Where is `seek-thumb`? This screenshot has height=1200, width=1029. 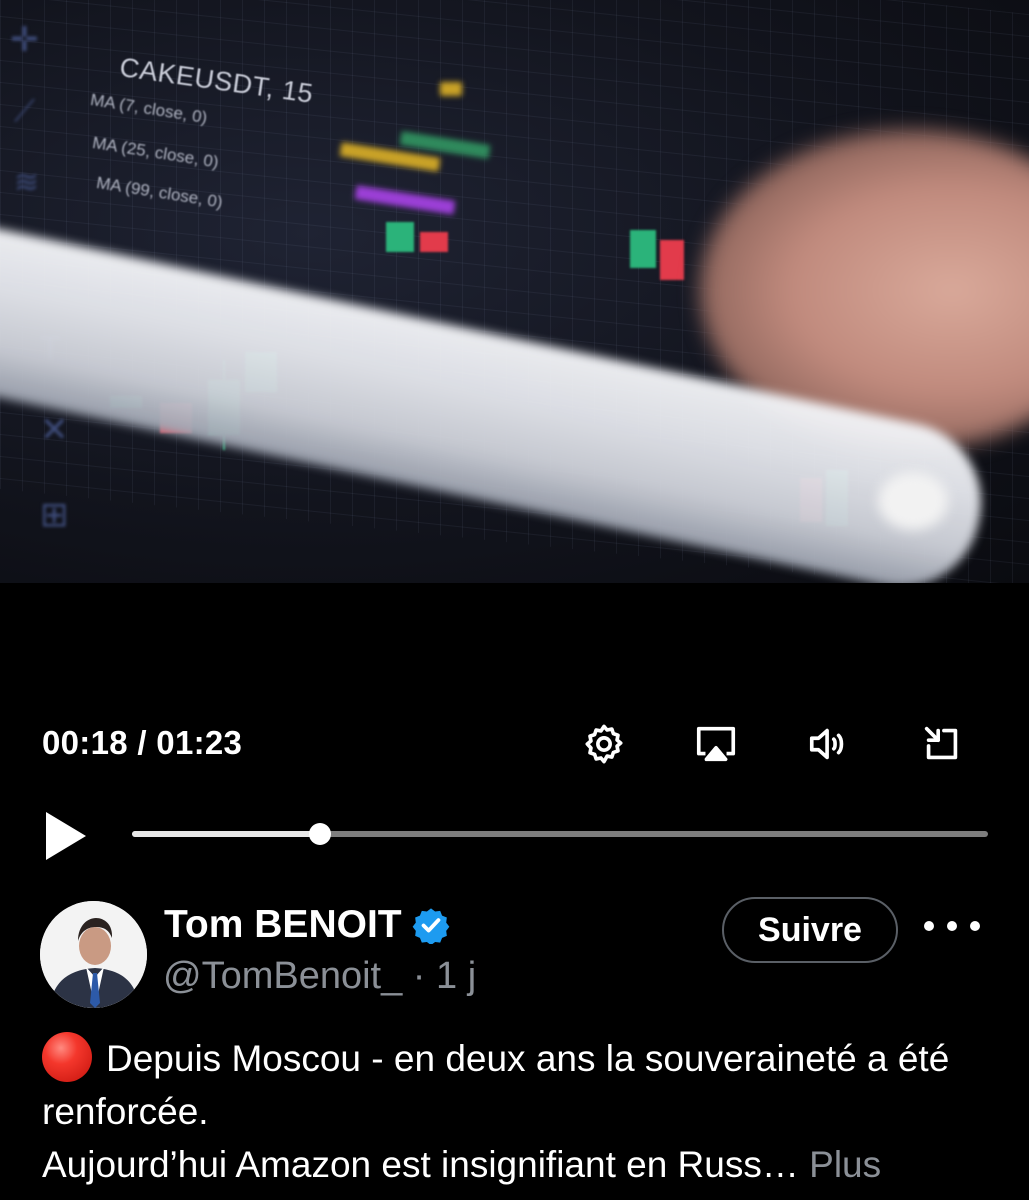
seek-thumb is located at coordinates (320, 834).